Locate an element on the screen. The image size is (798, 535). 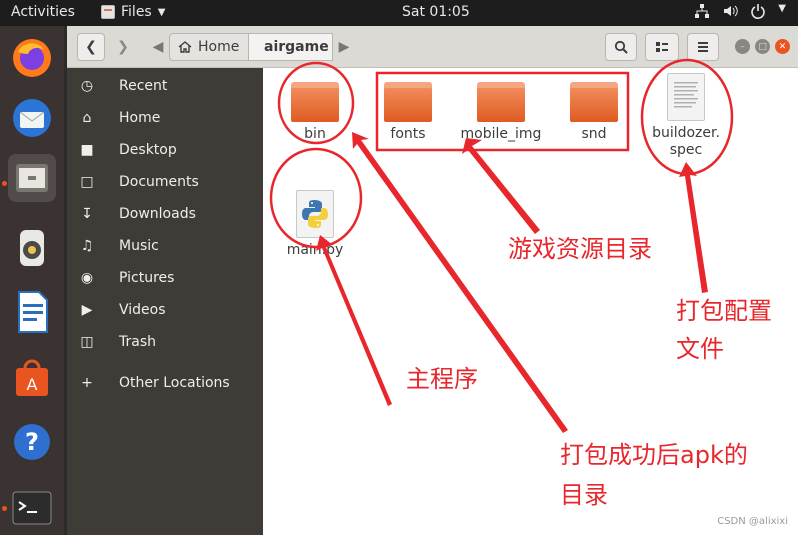
activities-button: Activities is located at coordinates (43, 12).